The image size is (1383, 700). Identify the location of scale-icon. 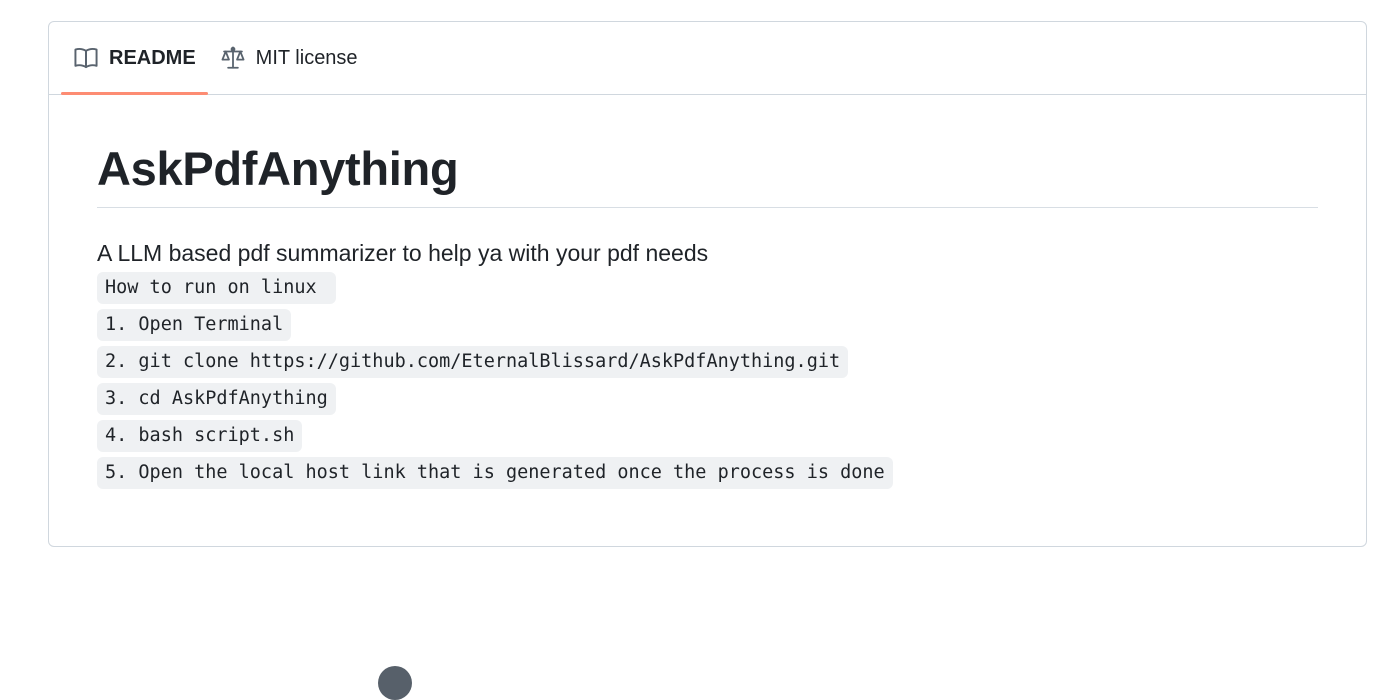
(233, 58).